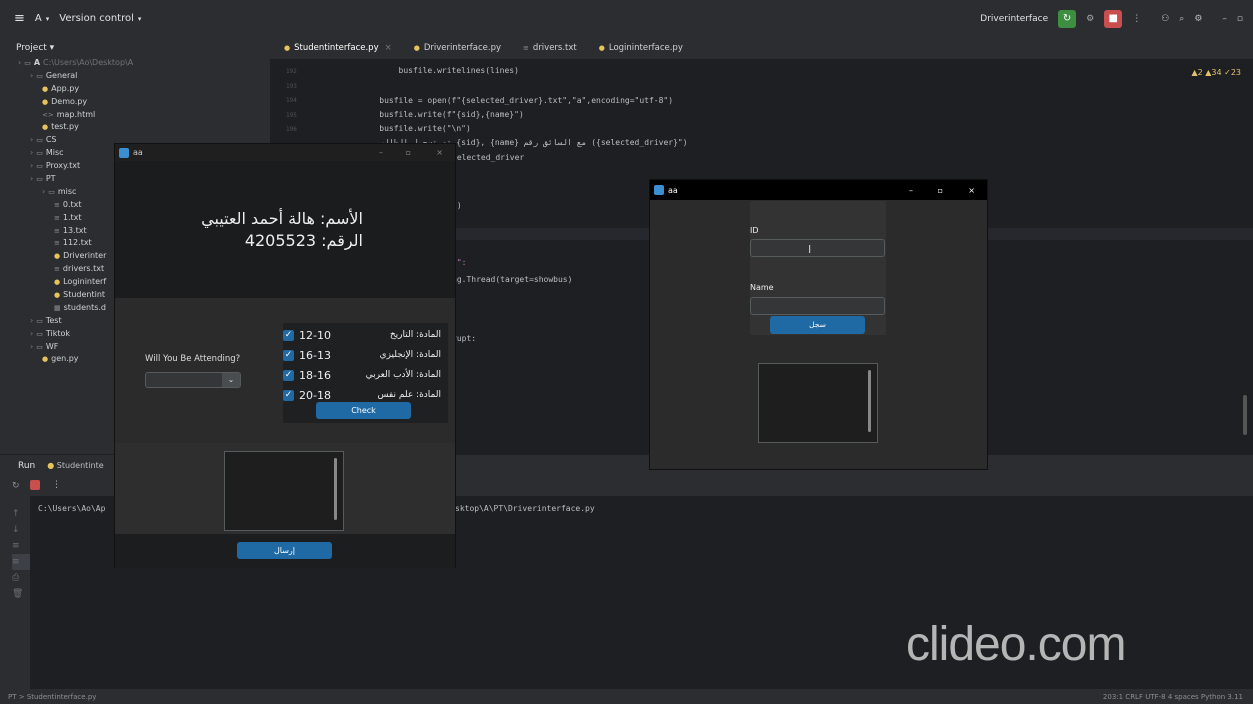 This screenshot has height=704, width=1253. What do you see at coordinates (135, 89) in the screenshot?
I see `tree-item: ● App.py` at bounding box center [135, 89].